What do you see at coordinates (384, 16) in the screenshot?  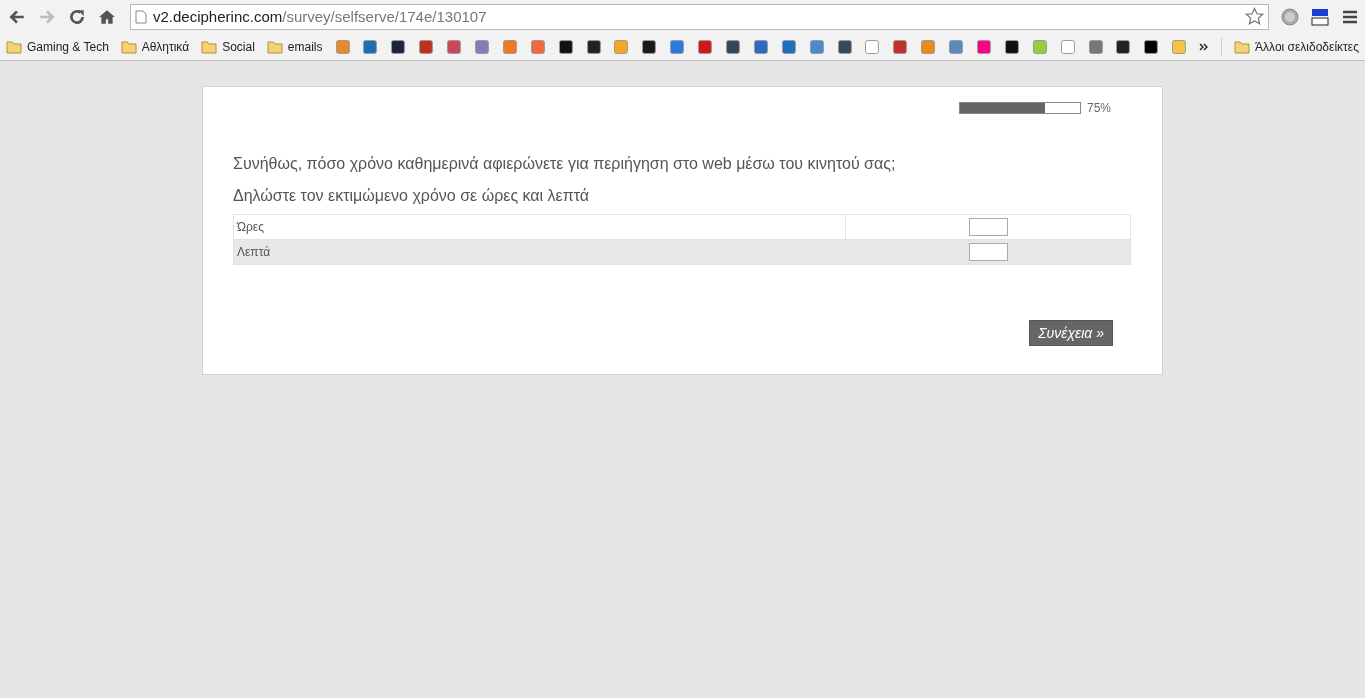 I see `url-path: /survey/selfserve/174e/130107` at bounding box center [384, 16].